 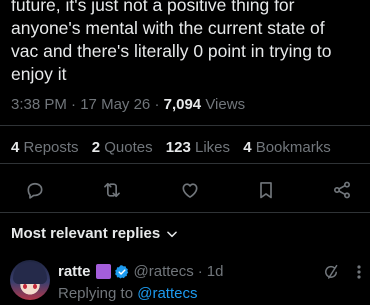 I want to click on tweet-stats: 4 Reposts 2 Quotes 123 Likes 4 Bookmarks, so click(x=175, y=147).